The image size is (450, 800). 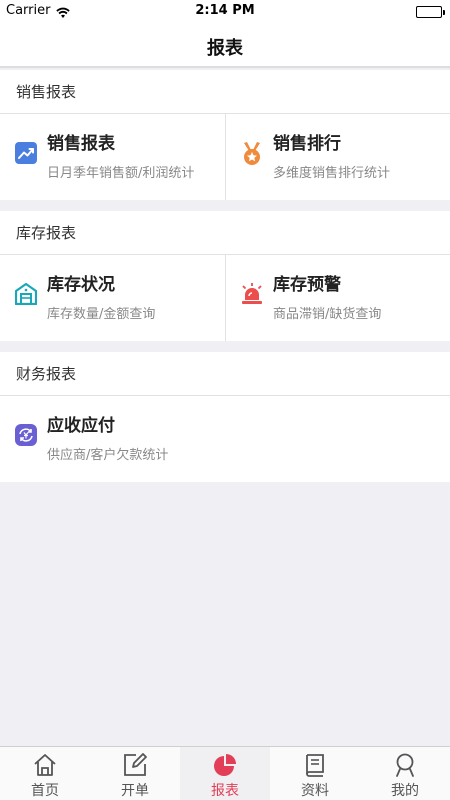 I want to click on alarm-light-icon, so click(x=252, y=294).